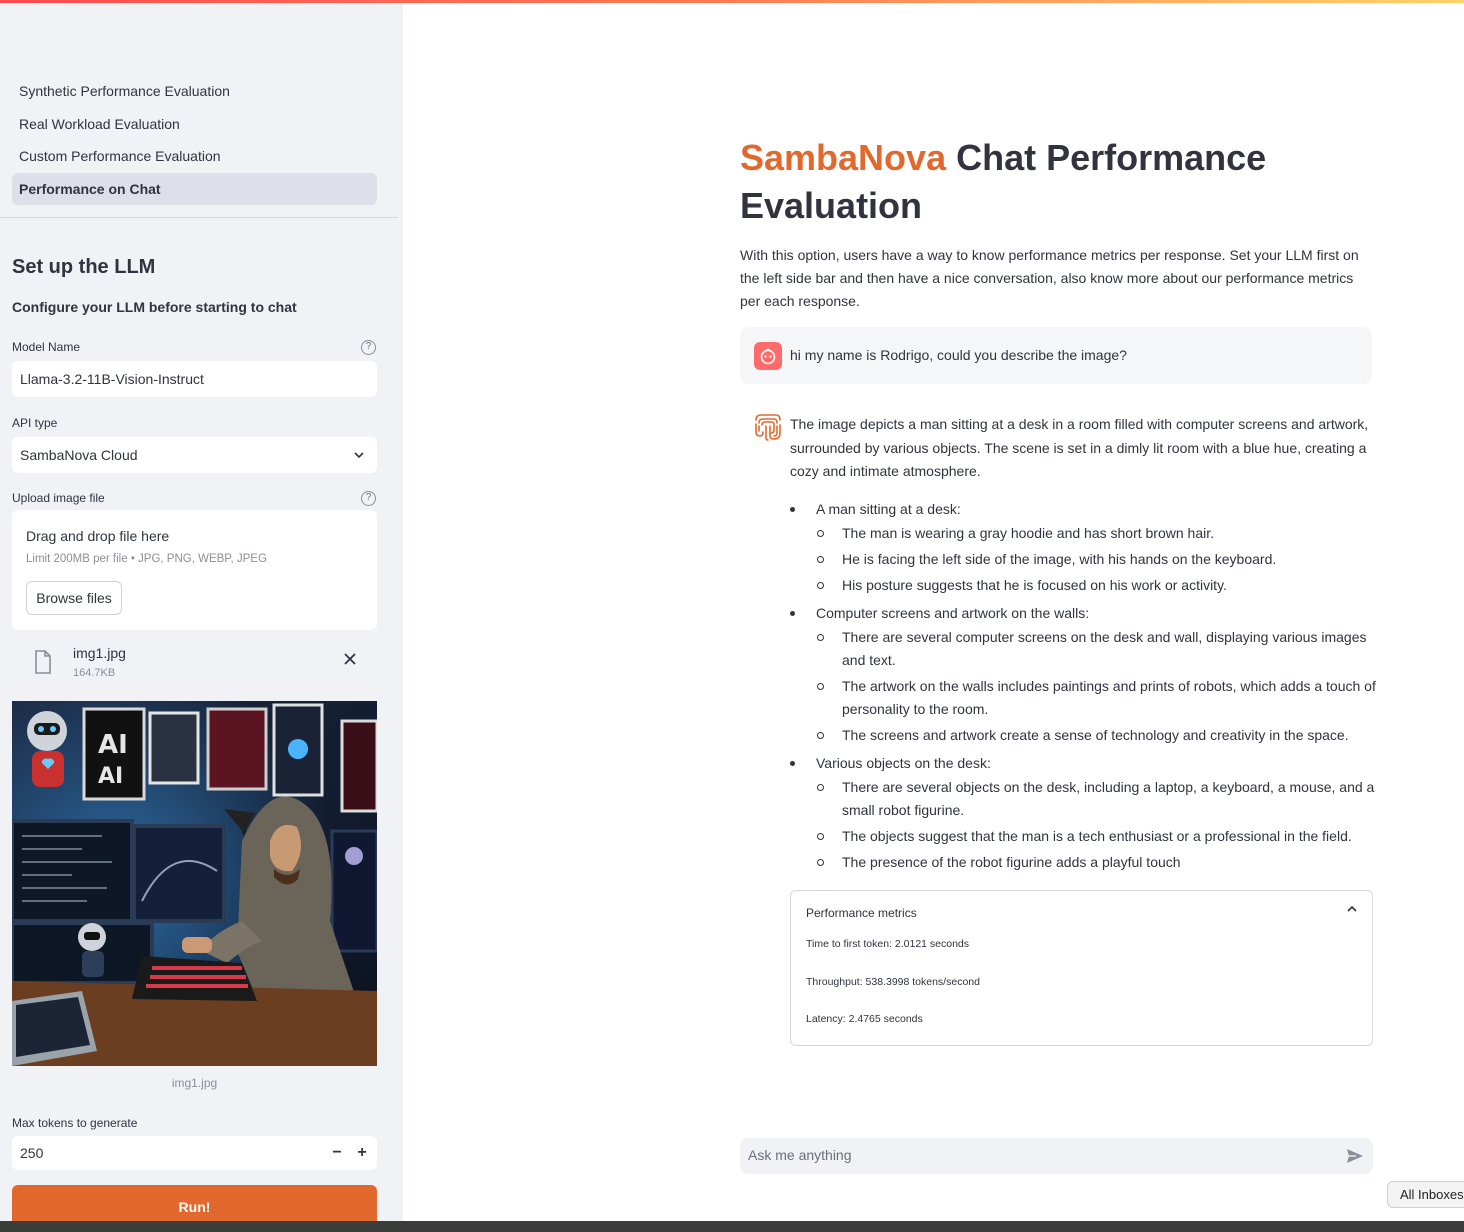  What do you see at coordinates (194, 883) in the screenshot?
I see `uploaded-image-preview: AI AI` at bounding box center [194, 883].